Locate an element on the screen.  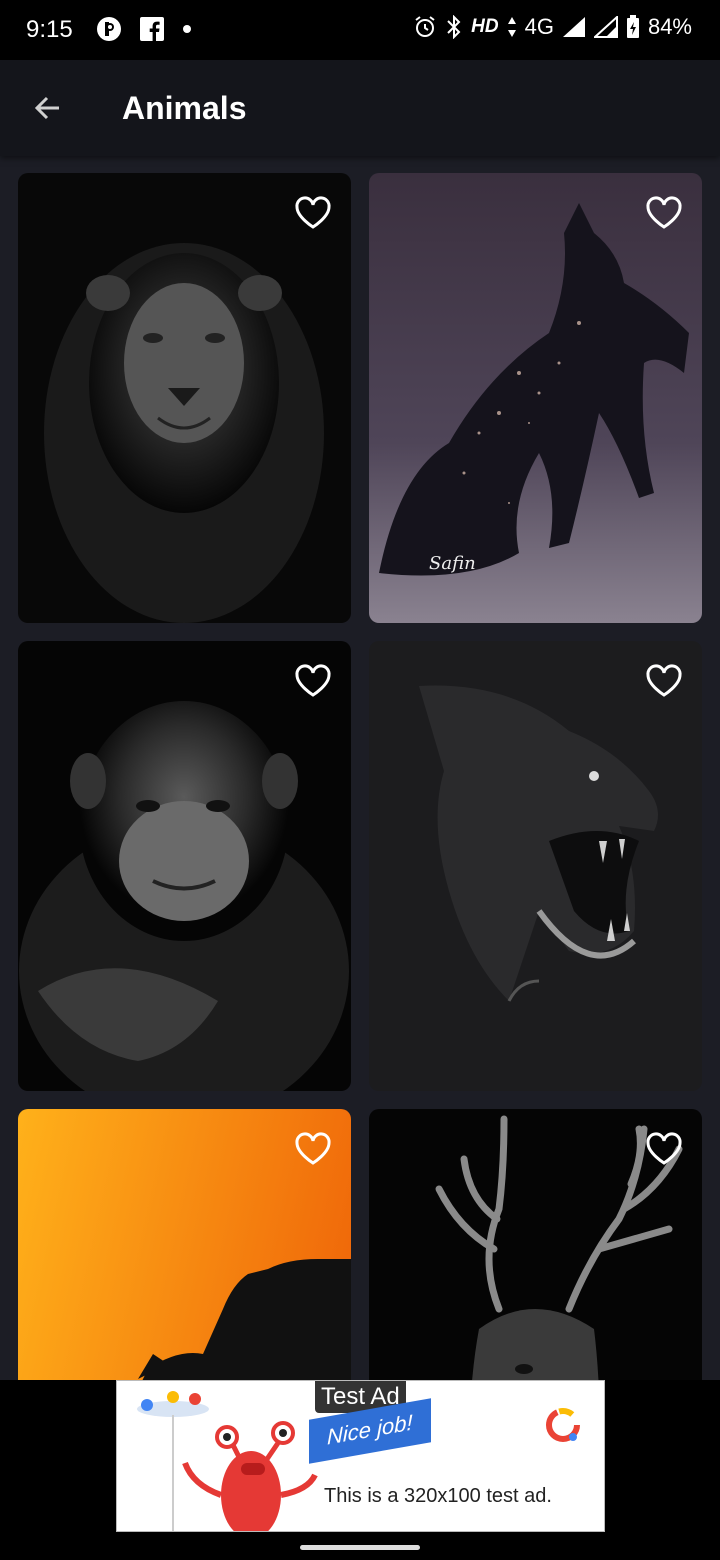
network-hd-label: HD is located at coordinates (485, 26).